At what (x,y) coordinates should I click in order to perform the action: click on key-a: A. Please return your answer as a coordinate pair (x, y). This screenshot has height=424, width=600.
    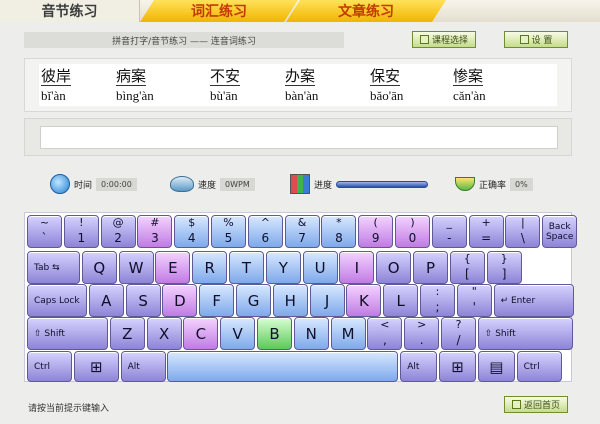
    Looking at the image, I should click on (106, 300).